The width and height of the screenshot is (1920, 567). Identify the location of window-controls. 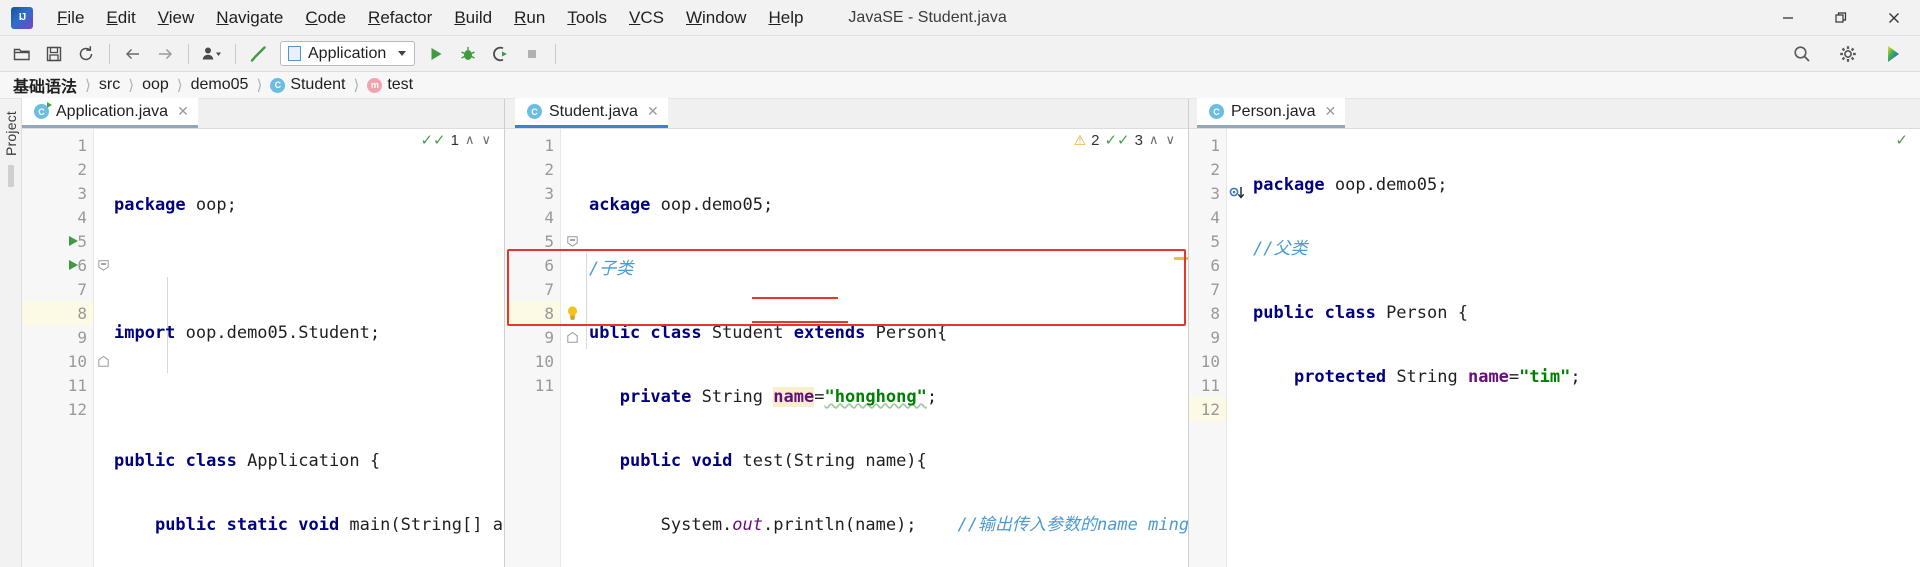
(1840, 18).